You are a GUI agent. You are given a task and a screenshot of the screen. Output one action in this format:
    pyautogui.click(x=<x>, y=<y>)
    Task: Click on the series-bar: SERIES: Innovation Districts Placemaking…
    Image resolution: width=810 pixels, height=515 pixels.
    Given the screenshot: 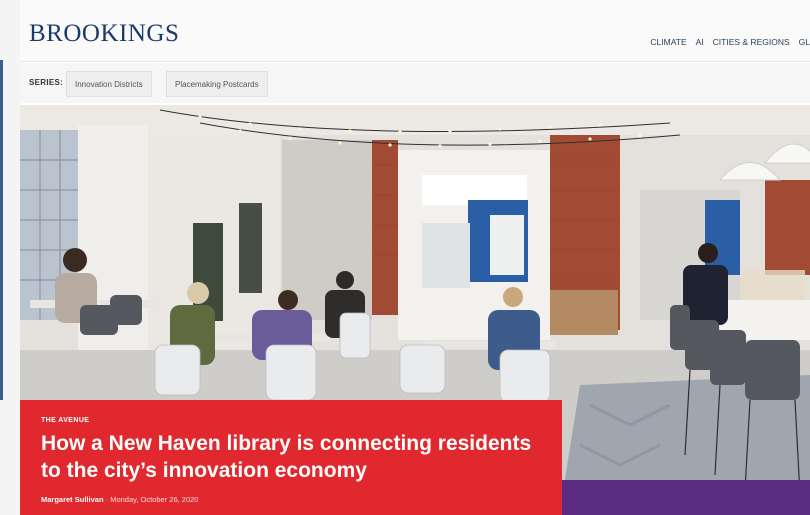 What is the action you would take?
    pyautogui.click(x=415, y=83)
    